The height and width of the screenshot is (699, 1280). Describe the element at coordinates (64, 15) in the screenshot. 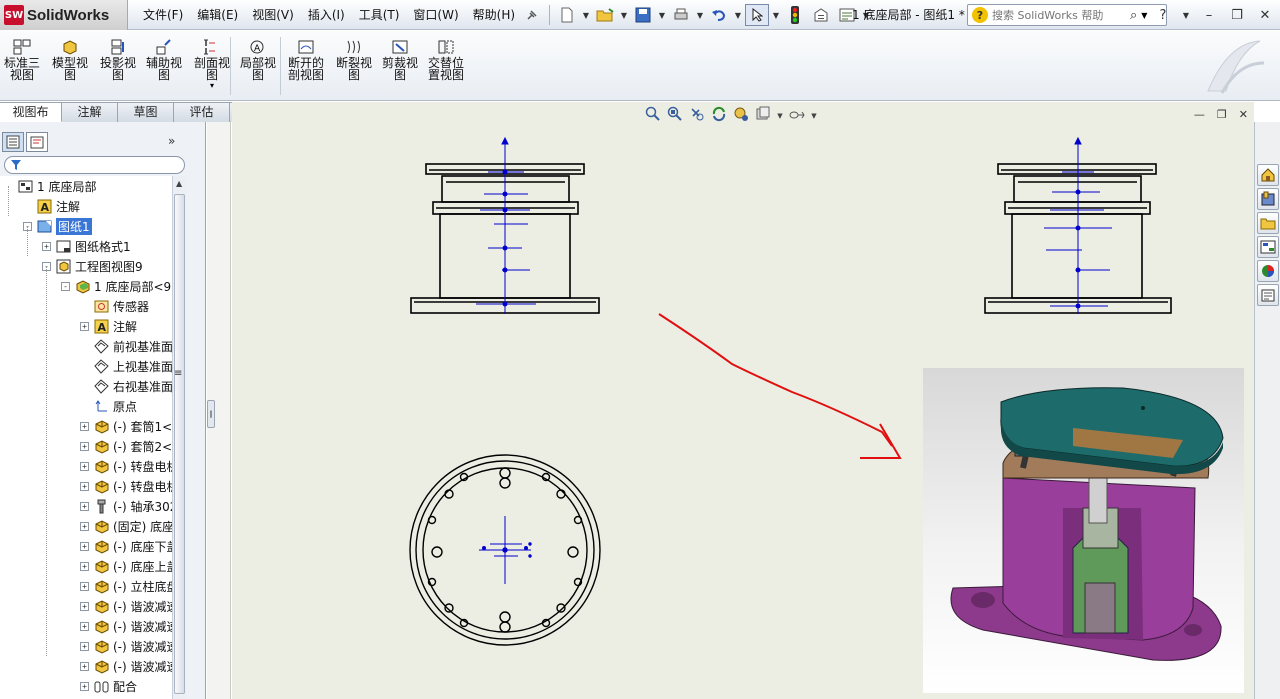

I see `solidworks-logo: SW SolidWorks` at that location.